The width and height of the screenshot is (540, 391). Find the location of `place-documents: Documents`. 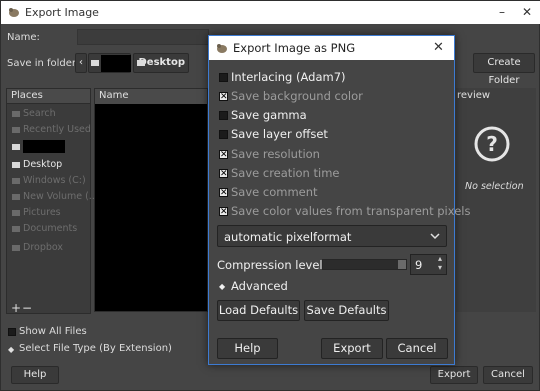

place-documents: Documents is located at coordinates (44, 228).